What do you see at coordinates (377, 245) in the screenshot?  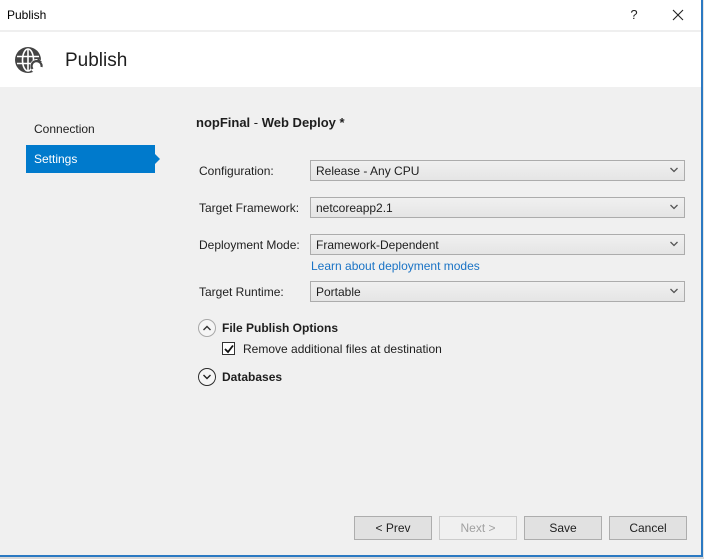 I see `deployment-mode-value: Framework-Dependent` at bounding box center [377, 245].